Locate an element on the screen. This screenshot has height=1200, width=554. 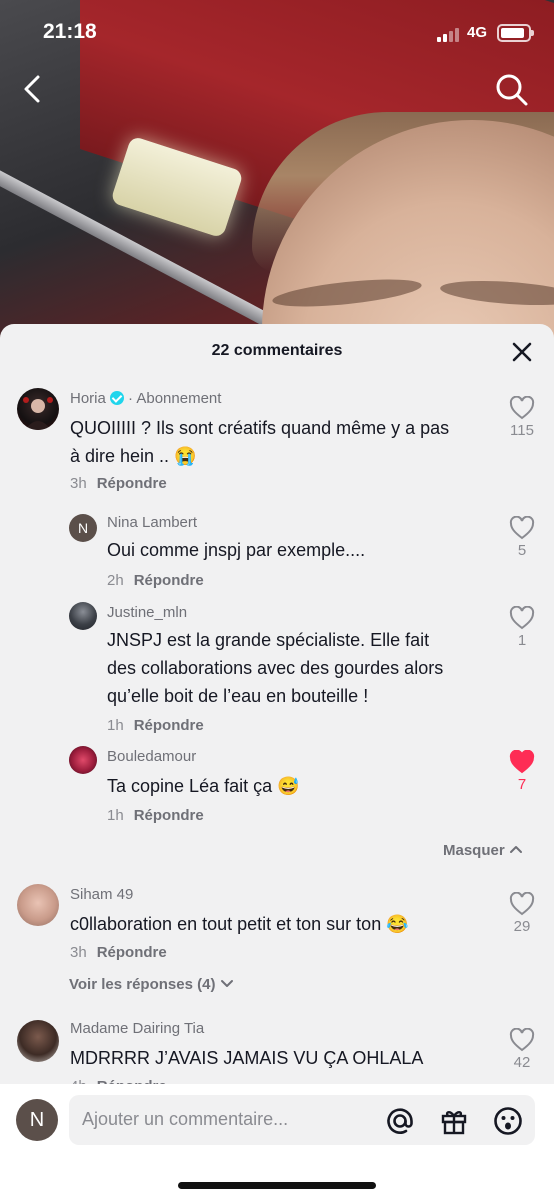
view-replies-button: Voir les réponses (4) is located at coordinates (151, 984).